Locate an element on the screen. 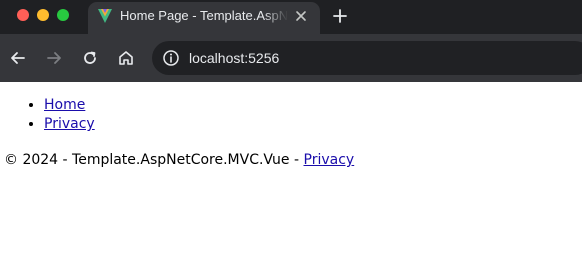 Image resolution: width=582 pixels, height=256 pixels. arrow-right-icon is located at coordinates (54, 58).